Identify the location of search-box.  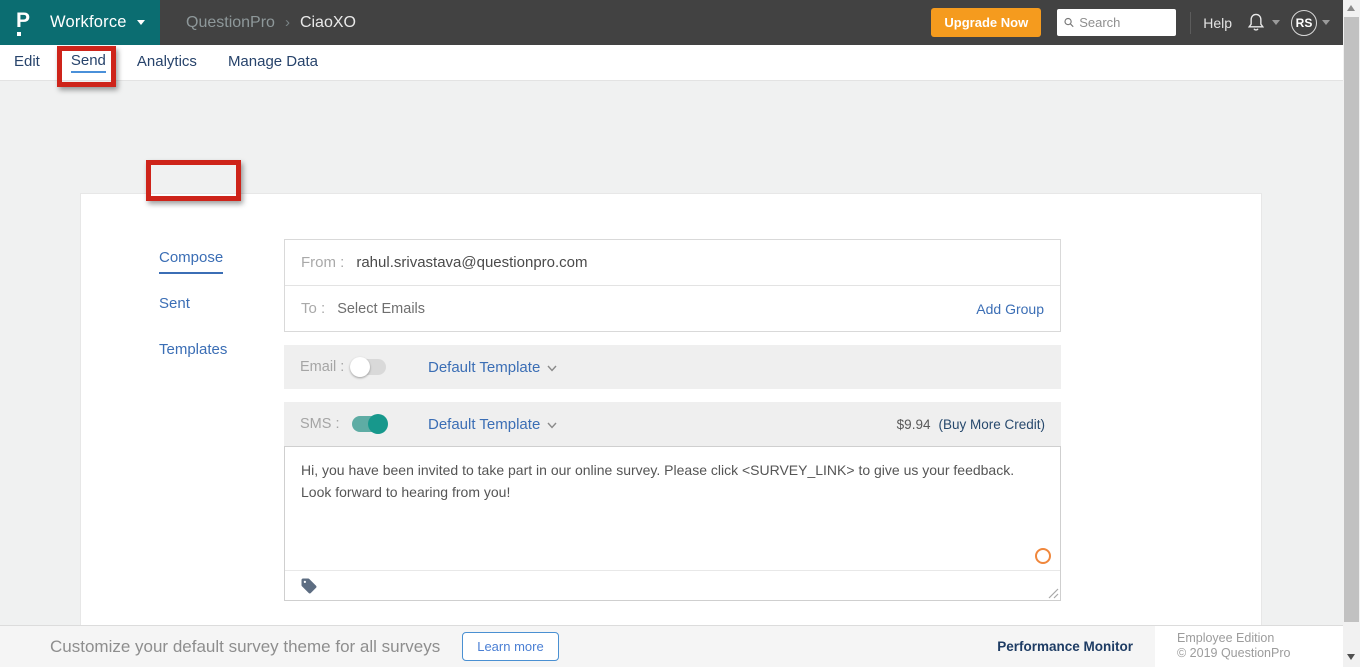
(1117, 22).